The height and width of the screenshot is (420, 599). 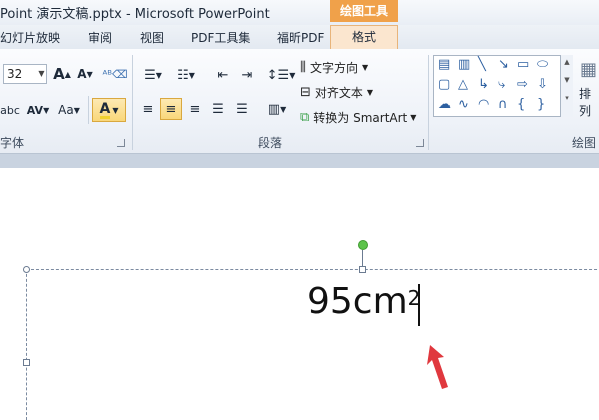 I want to click on drawing-tools-context-tab: 绘图工具, so click(x=364, y=11).